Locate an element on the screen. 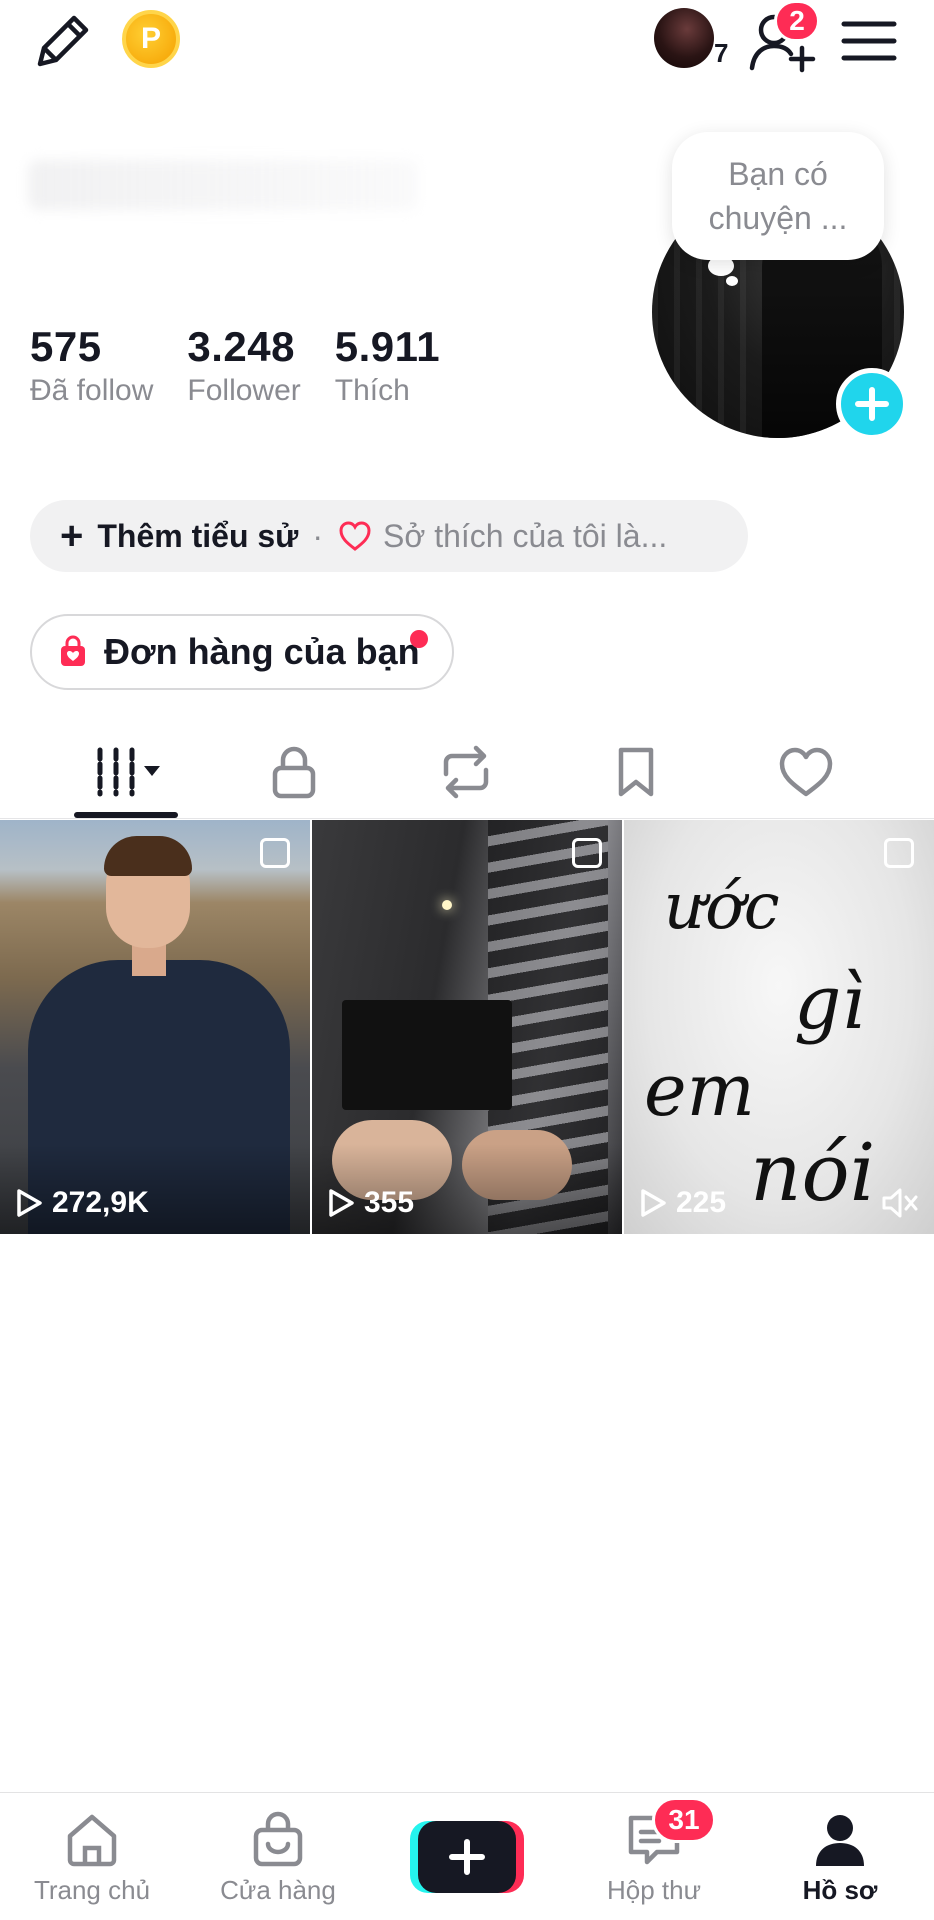  stat-following: 575 Đã follow is located at coordinates (91, 365).